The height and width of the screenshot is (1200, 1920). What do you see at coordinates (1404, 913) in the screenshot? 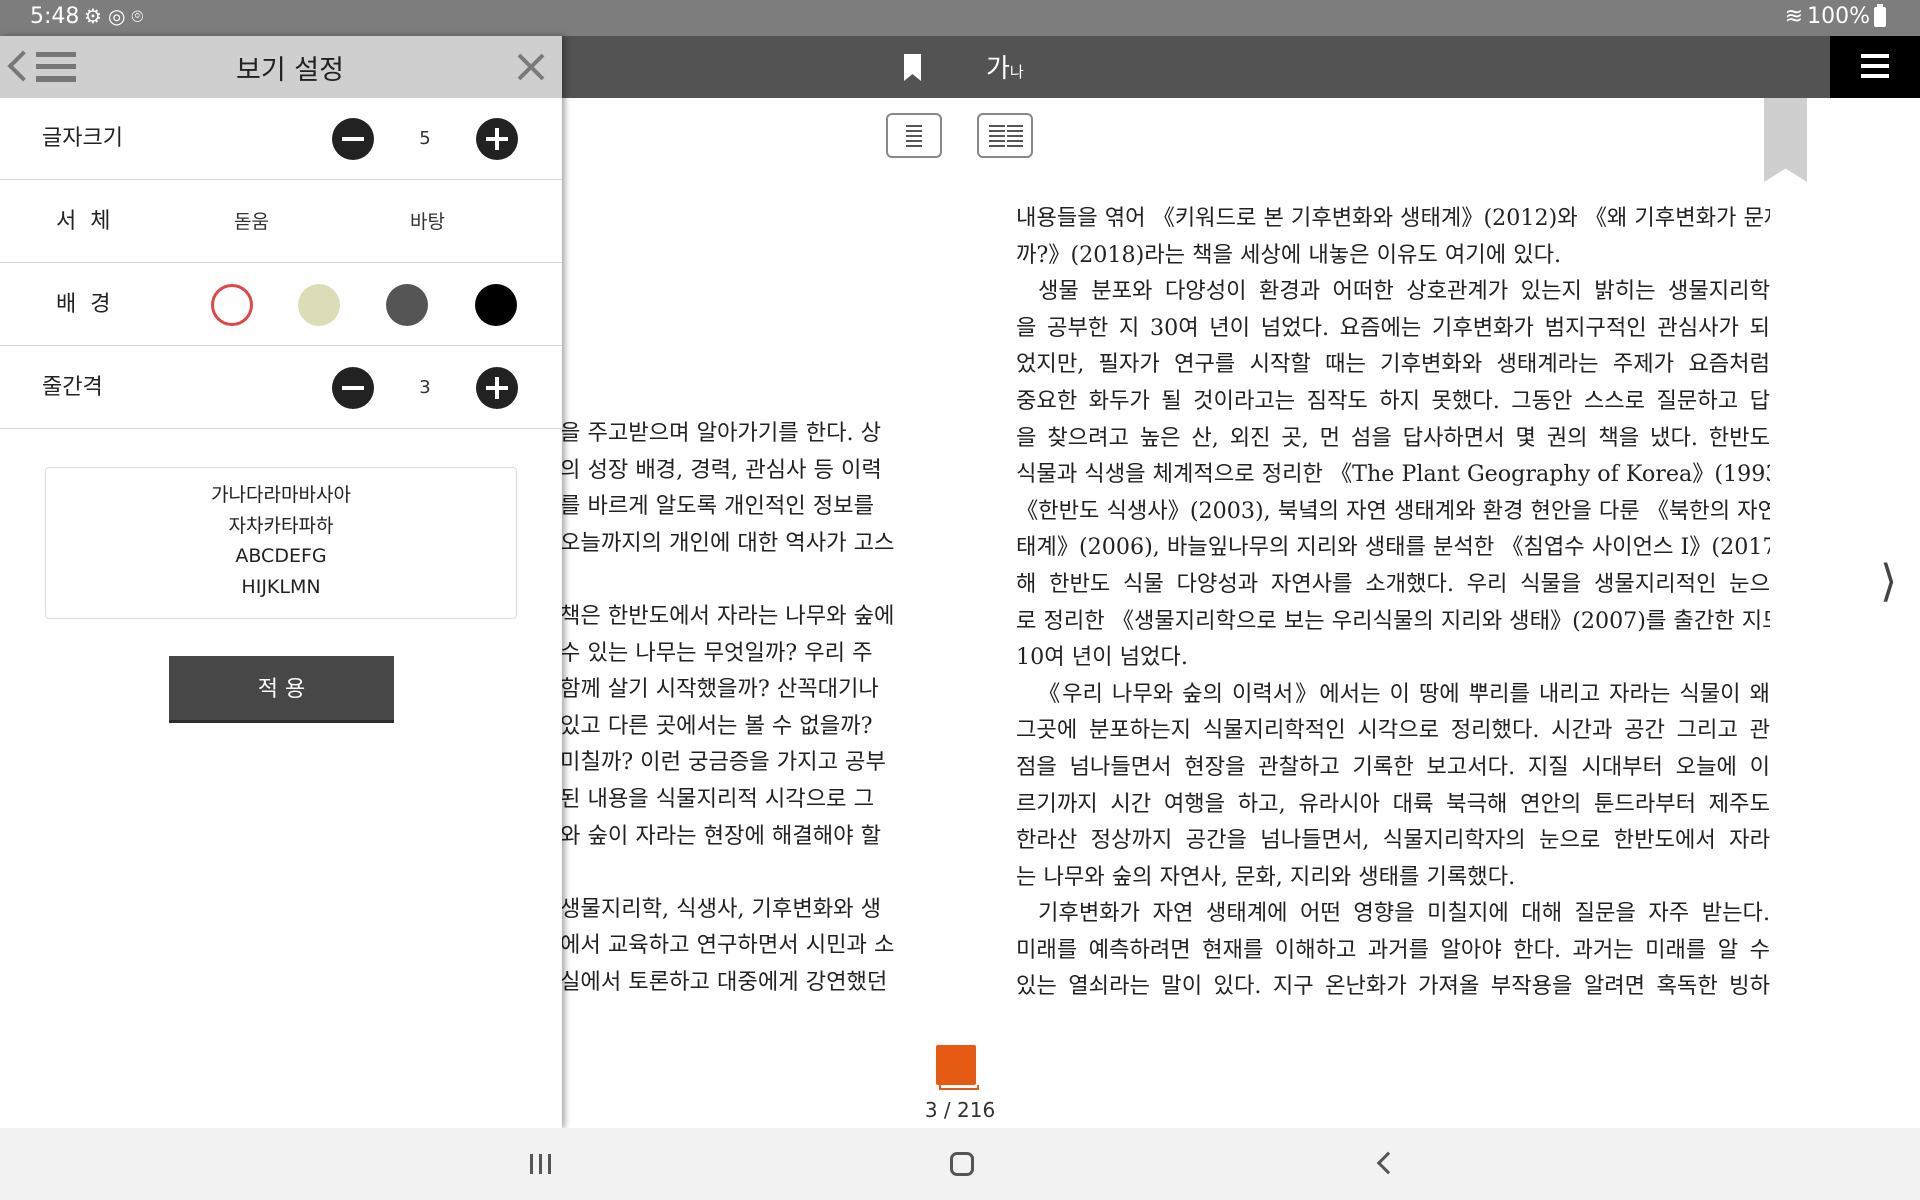
I see `text-line: 기후변화가 자연 생태계에 어떤 영향을 미칠지에 대해 질문을 자주 받는다.` at bounding box center [1404, 913].